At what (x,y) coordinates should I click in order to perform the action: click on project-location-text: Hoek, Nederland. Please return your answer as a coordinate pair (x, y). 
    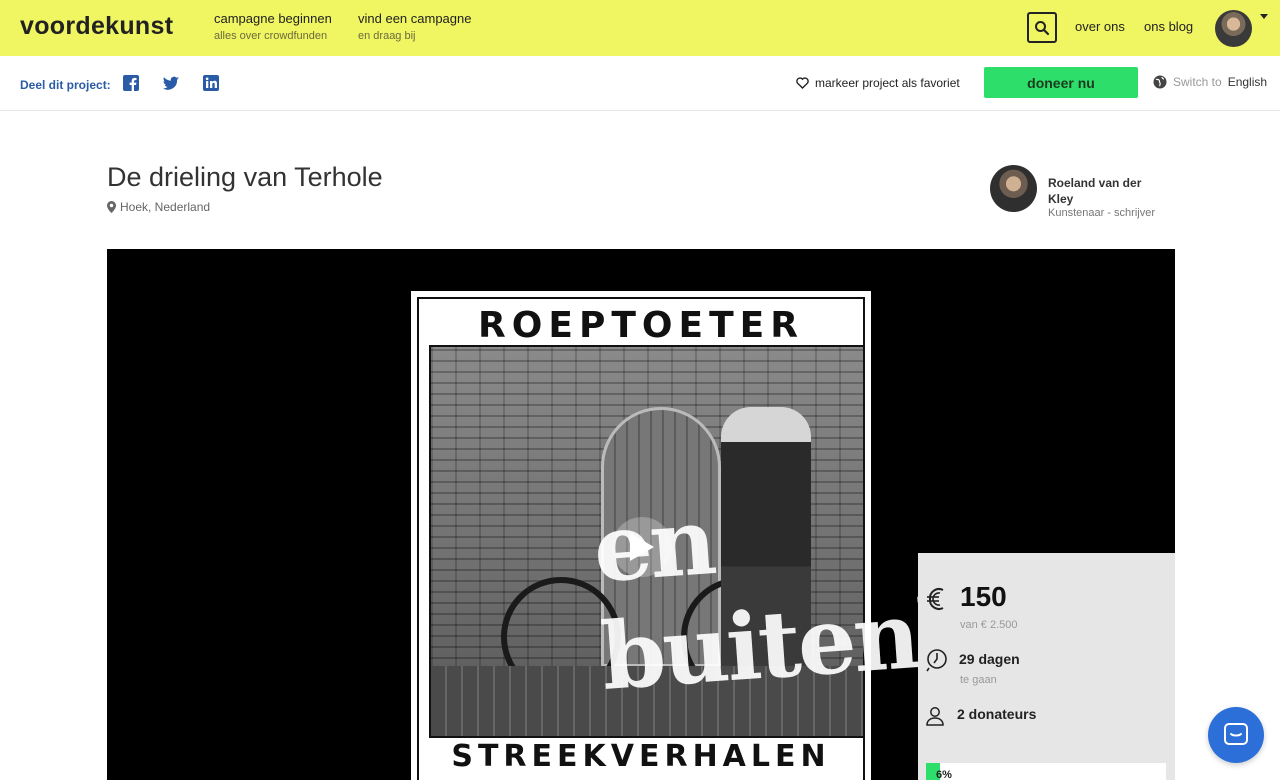
    Looking at the image, I should click on (165, 207).